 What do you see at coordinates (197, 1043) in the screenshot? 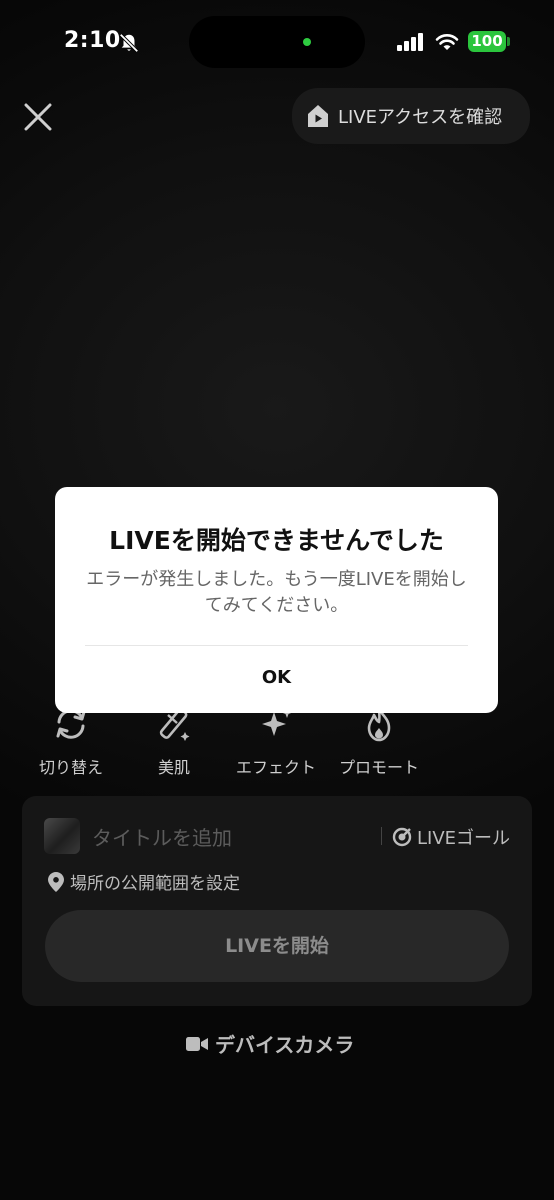
I see `video-camera-icon` at bounding box center [197, 1043].